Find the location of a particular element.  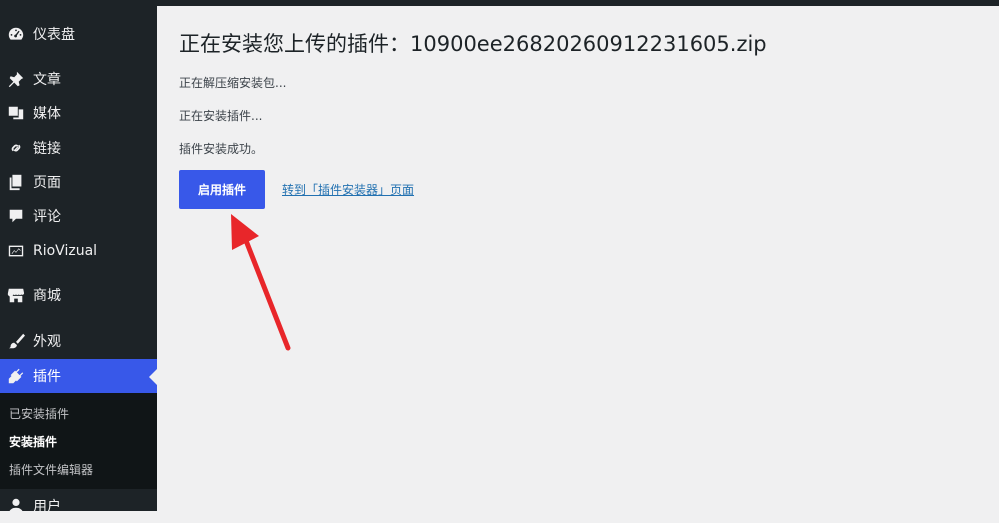

sidebar-item-label: 评论 is located at coordinates (47, 217).